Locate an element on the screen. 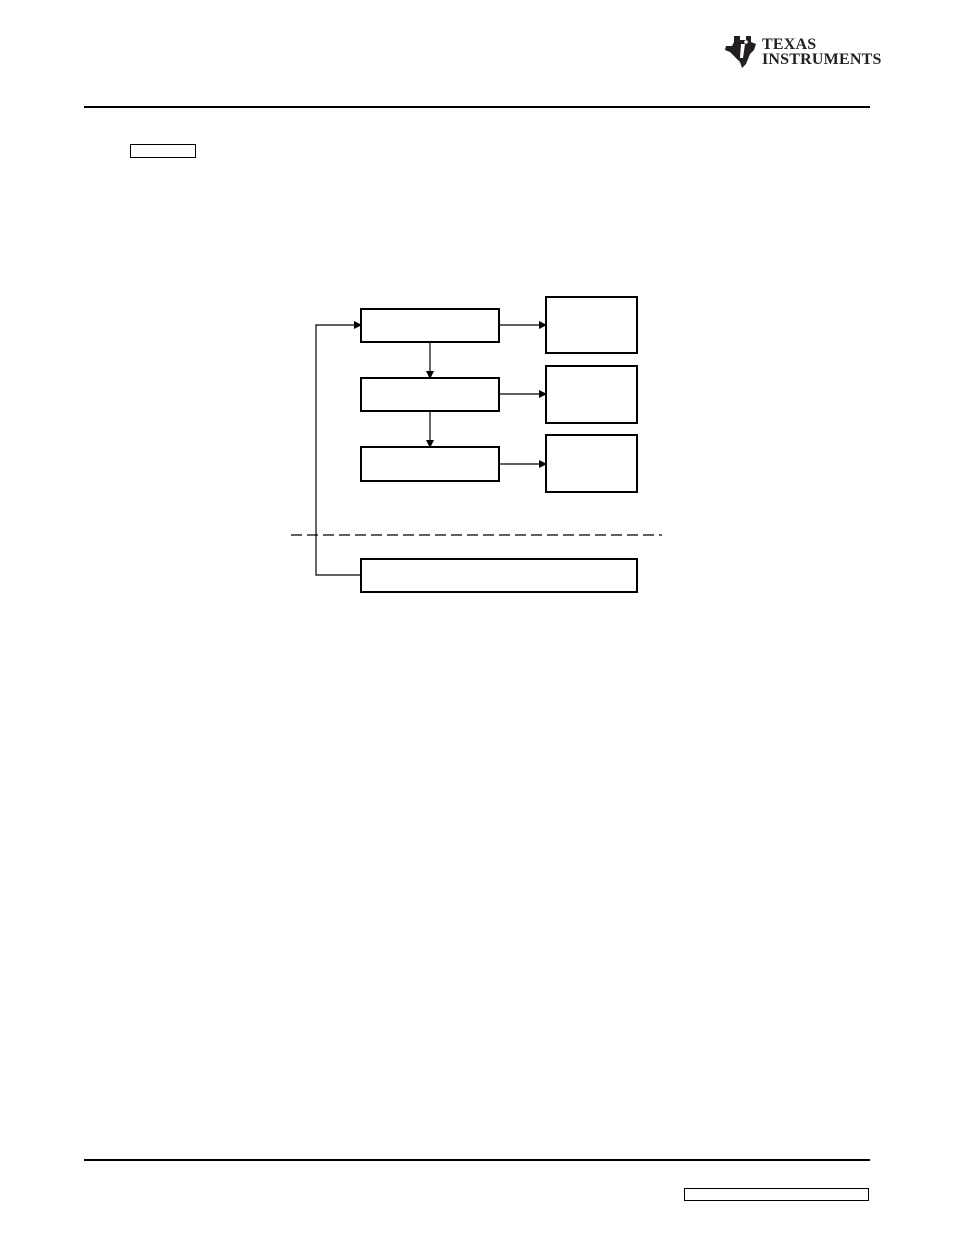  footer-rule is located at coordinates (477, 1160).